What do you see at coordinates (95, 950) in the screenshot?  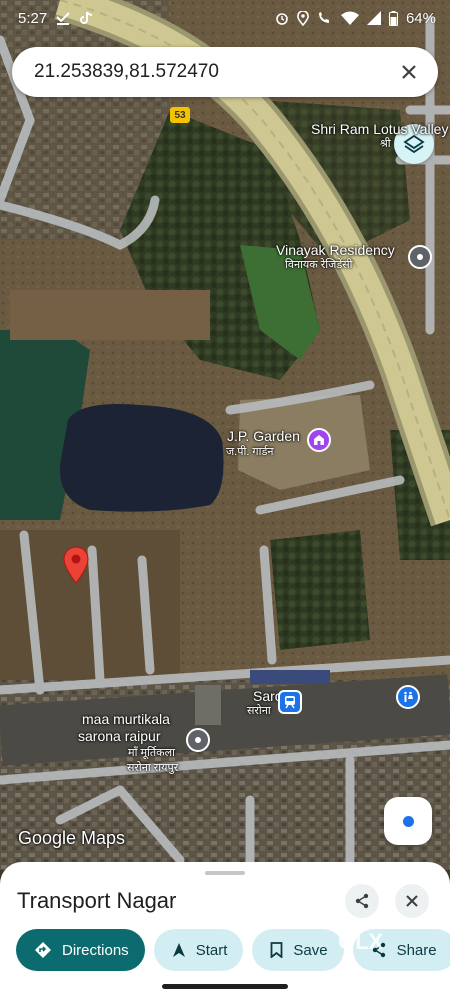 I see `directions-label: Directions` at bounding box center [95, 950].